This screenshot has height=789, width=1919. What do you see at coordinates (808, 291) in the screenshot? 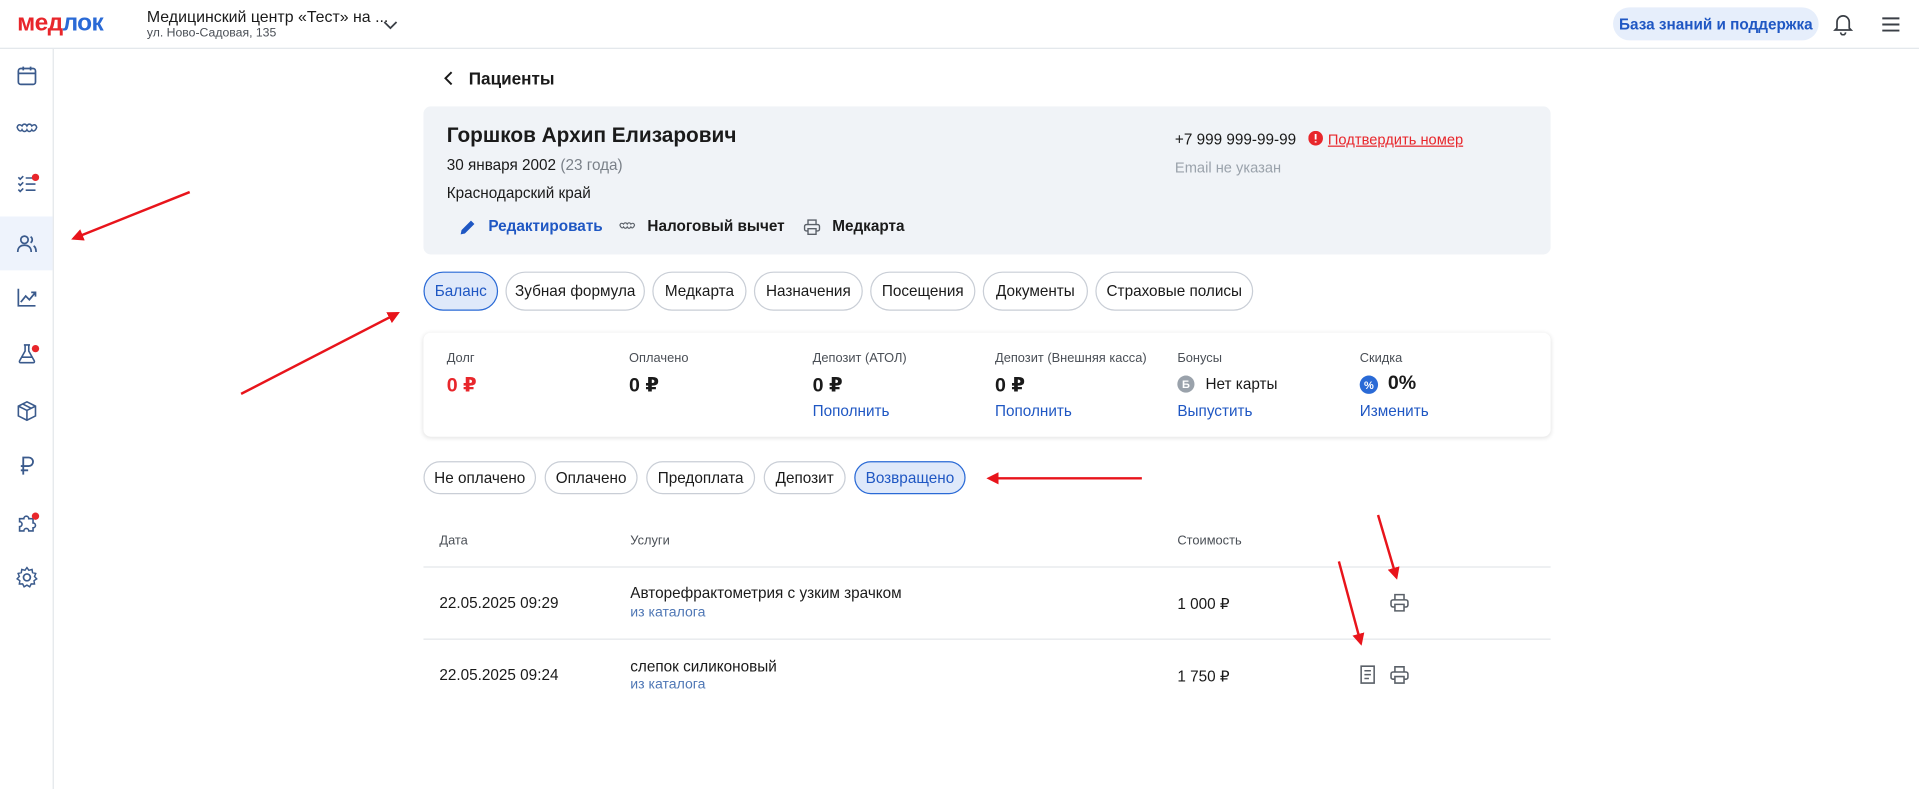
I see `tab-prescriptions: Назначения` at bounding box center [808, 291].